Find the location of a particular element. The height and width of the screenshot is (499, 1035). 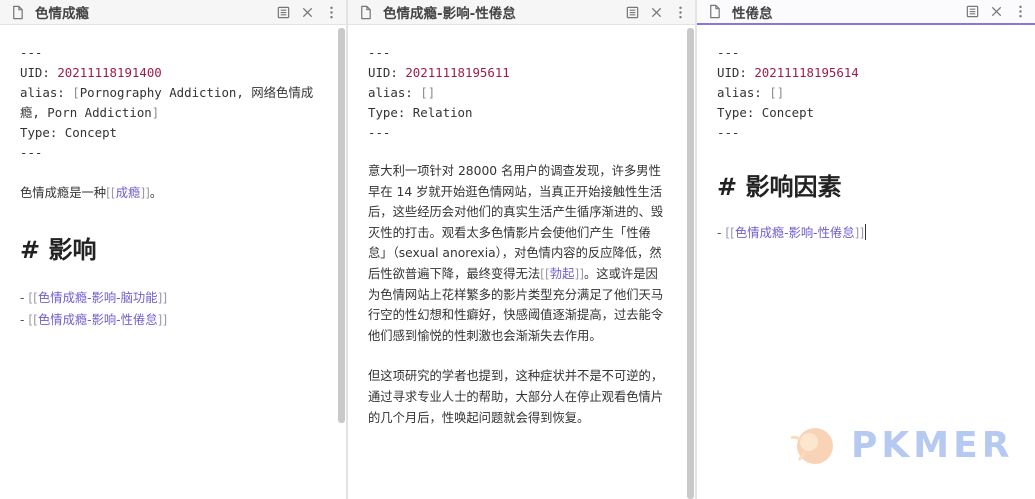

intro-paragraph: 色情成瘾是一种[[成瘾]]。 is located at coordinates (91, 193).